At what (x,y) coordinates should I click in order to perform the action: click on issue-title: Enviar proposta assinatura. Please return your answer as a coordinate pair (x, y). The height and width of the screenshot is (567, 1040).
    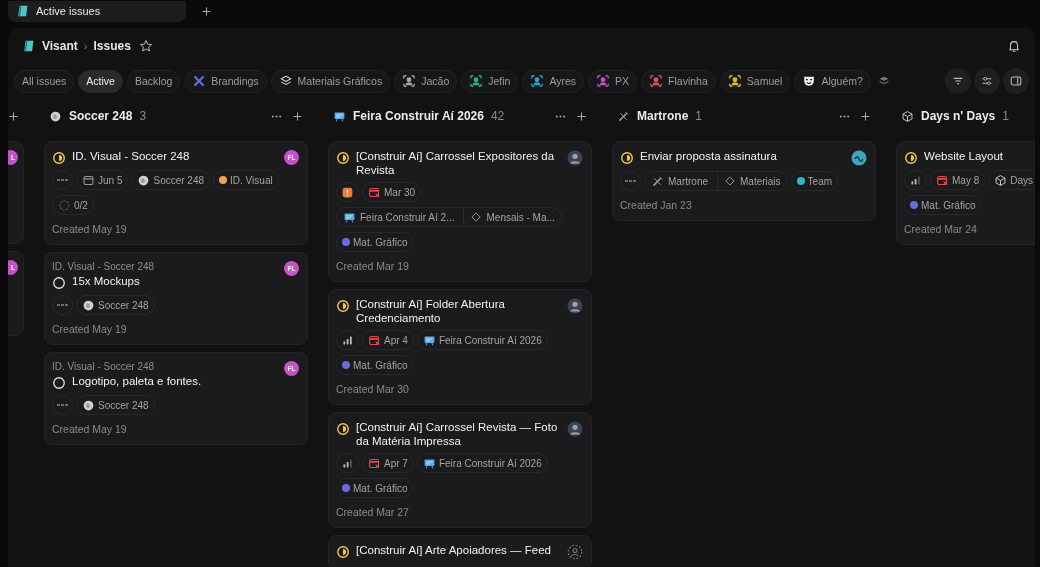
    Looking at the image, I should click on (708, 157).